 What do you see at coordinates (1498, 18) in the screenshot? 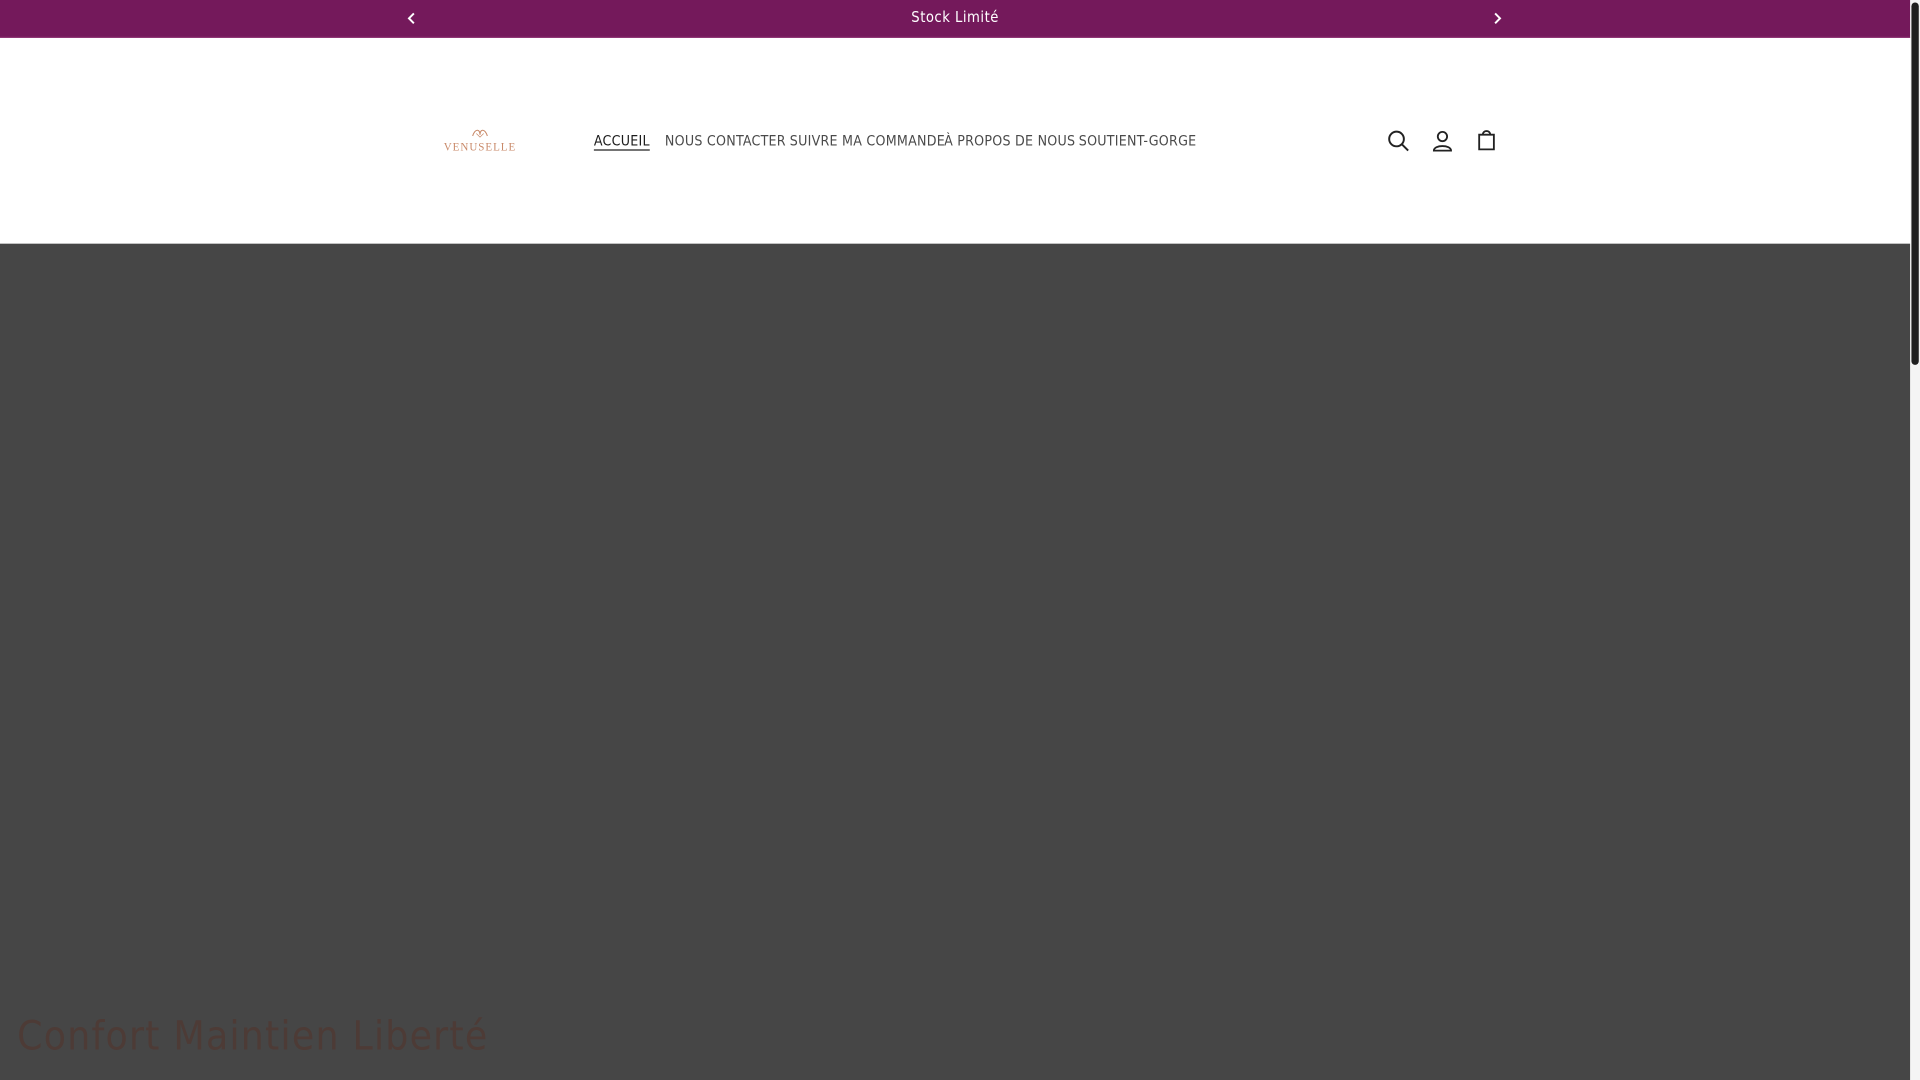
I see `chevron-right-icon` at bounding box center [1498, 18].